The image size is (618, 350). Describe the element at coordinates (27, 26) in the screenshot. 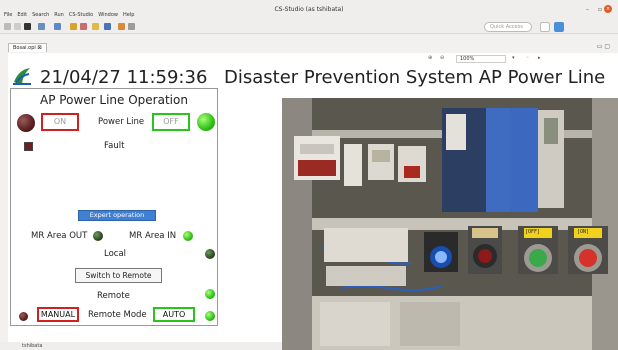

I see `print-icon` at that location.